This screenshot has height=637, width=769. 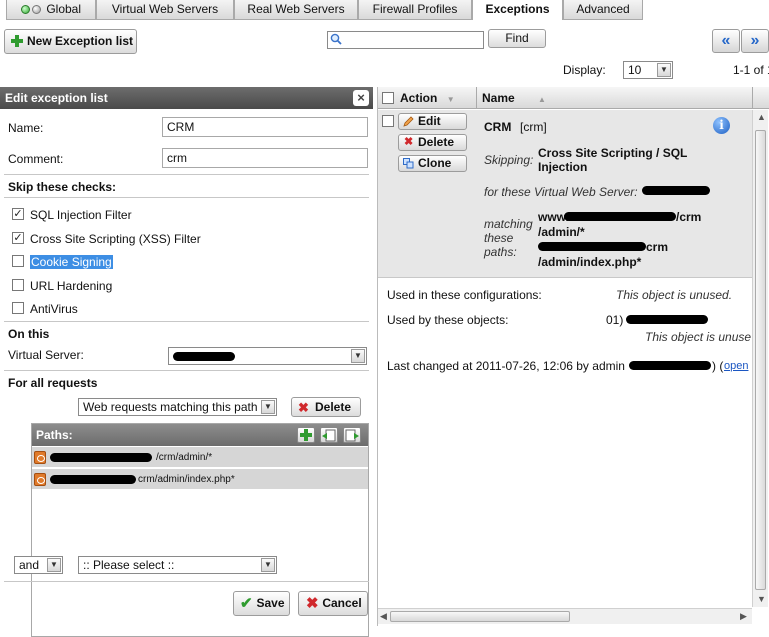 What do you see at coordinates (726, 41) in the screenshot?
I see `previous-page-button: «` at bounding box center [726, 41].